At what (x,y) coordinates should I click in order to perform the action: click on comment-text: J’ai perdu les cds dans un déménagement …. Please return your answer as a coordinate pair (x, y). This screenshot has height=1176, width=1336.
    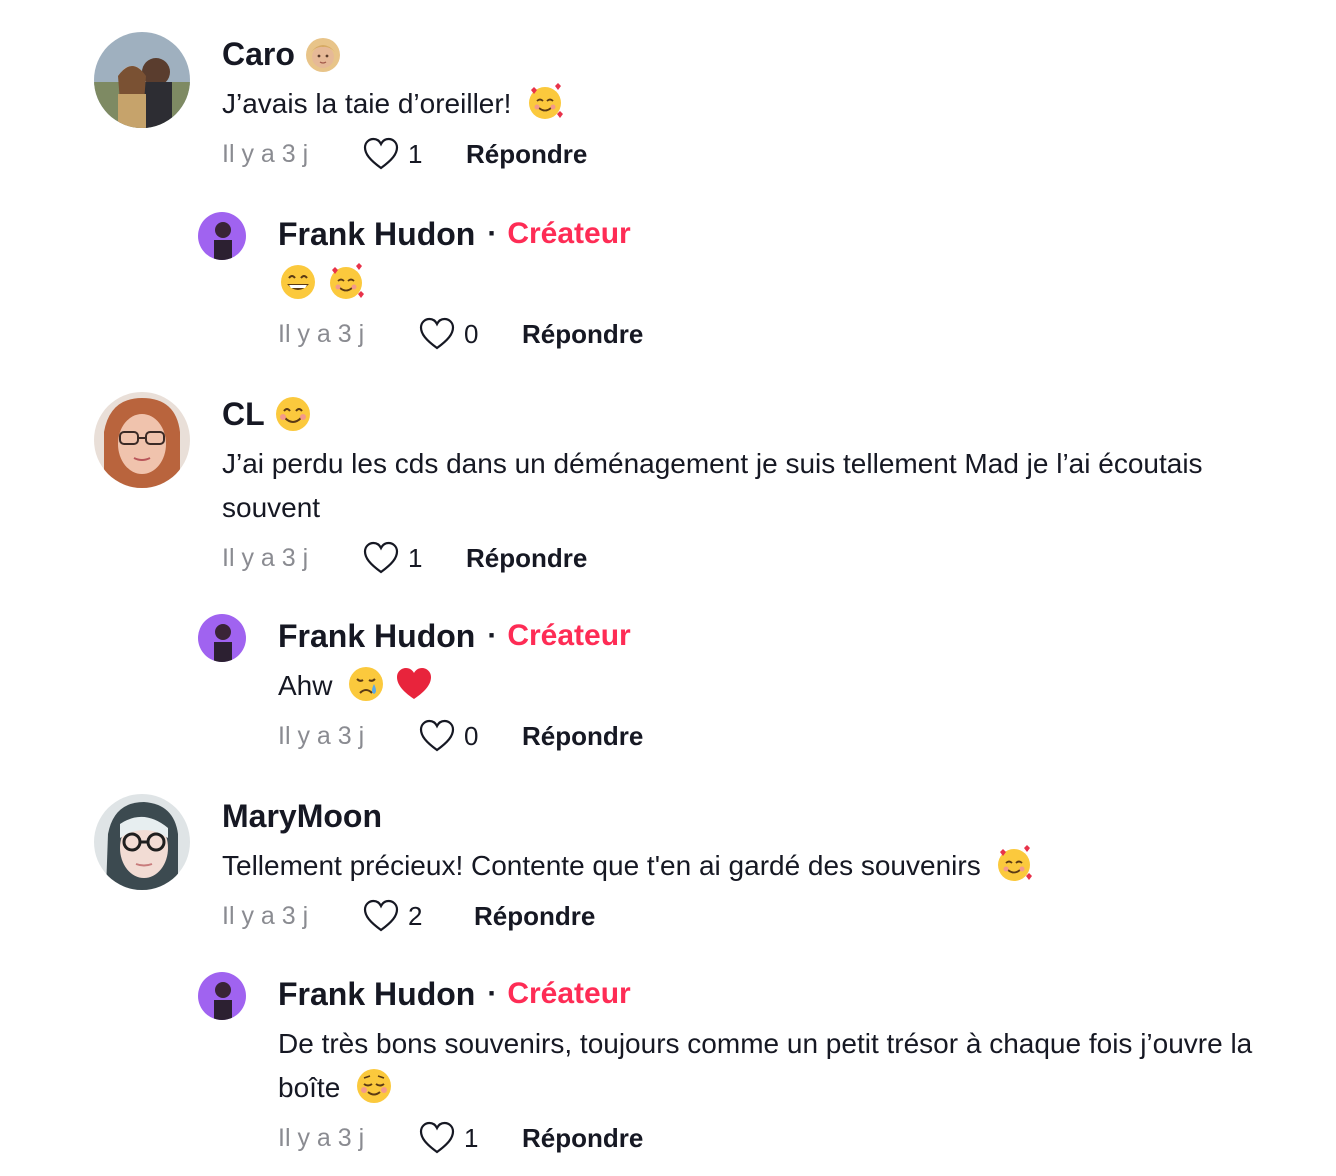
    Looking at the image, I should click on (712, 485).